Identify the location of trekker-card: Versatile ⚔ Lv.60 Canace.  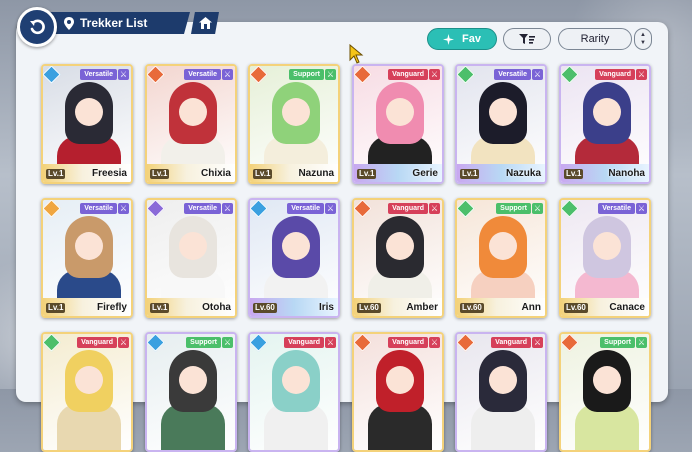
(605, 258).